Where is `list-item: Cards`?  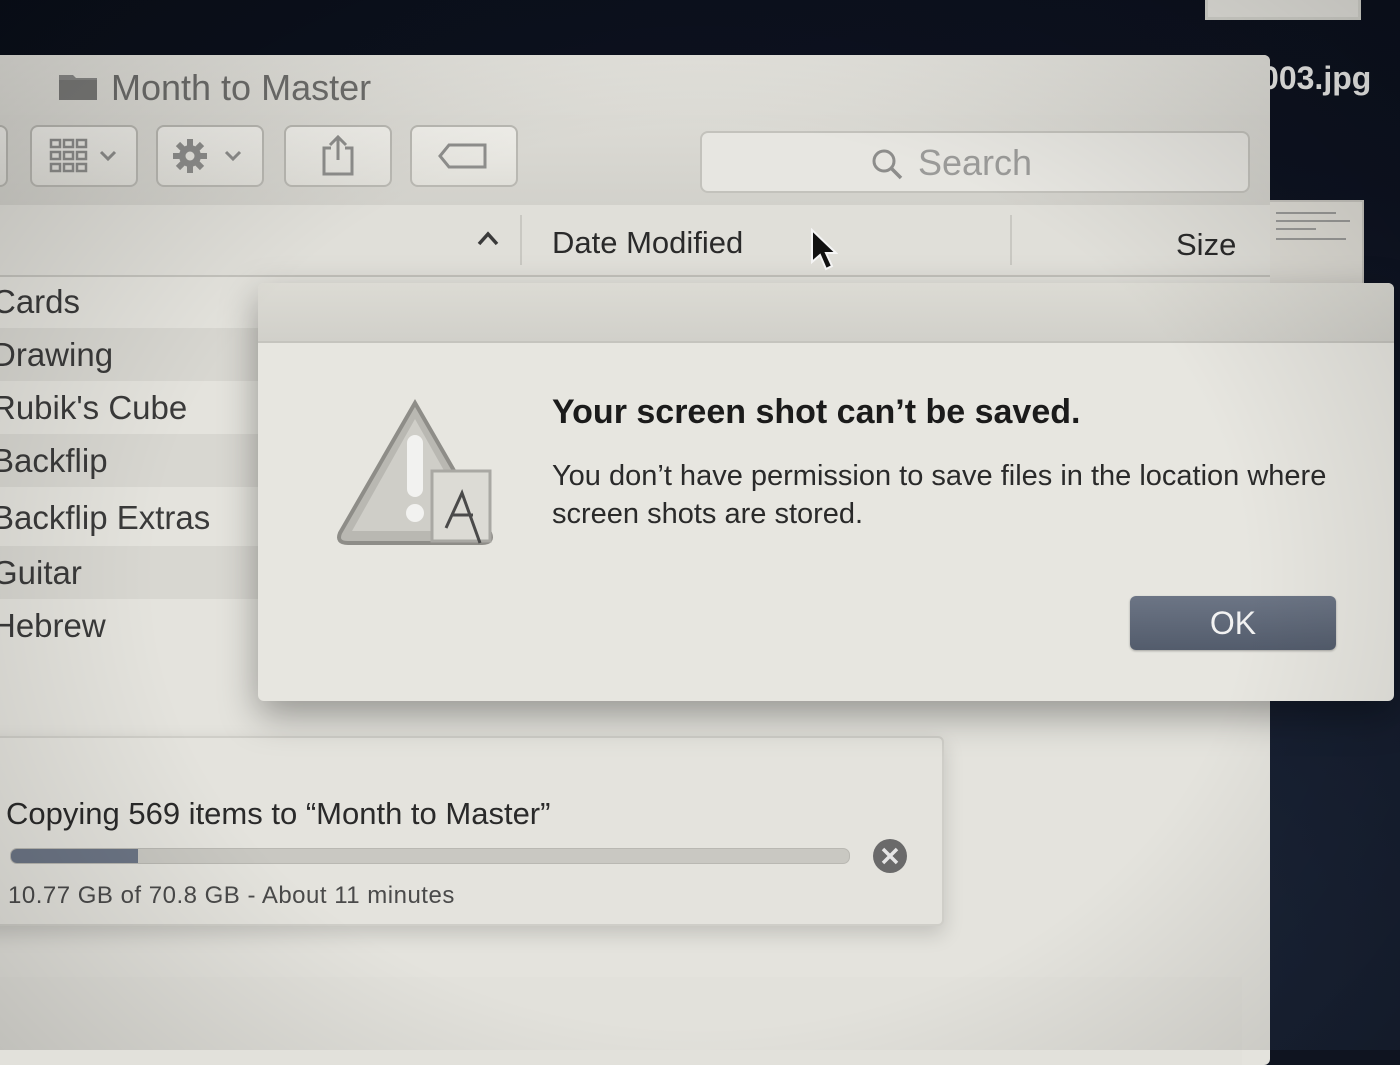
list-item: Cards is located at coordinates (140, 301).